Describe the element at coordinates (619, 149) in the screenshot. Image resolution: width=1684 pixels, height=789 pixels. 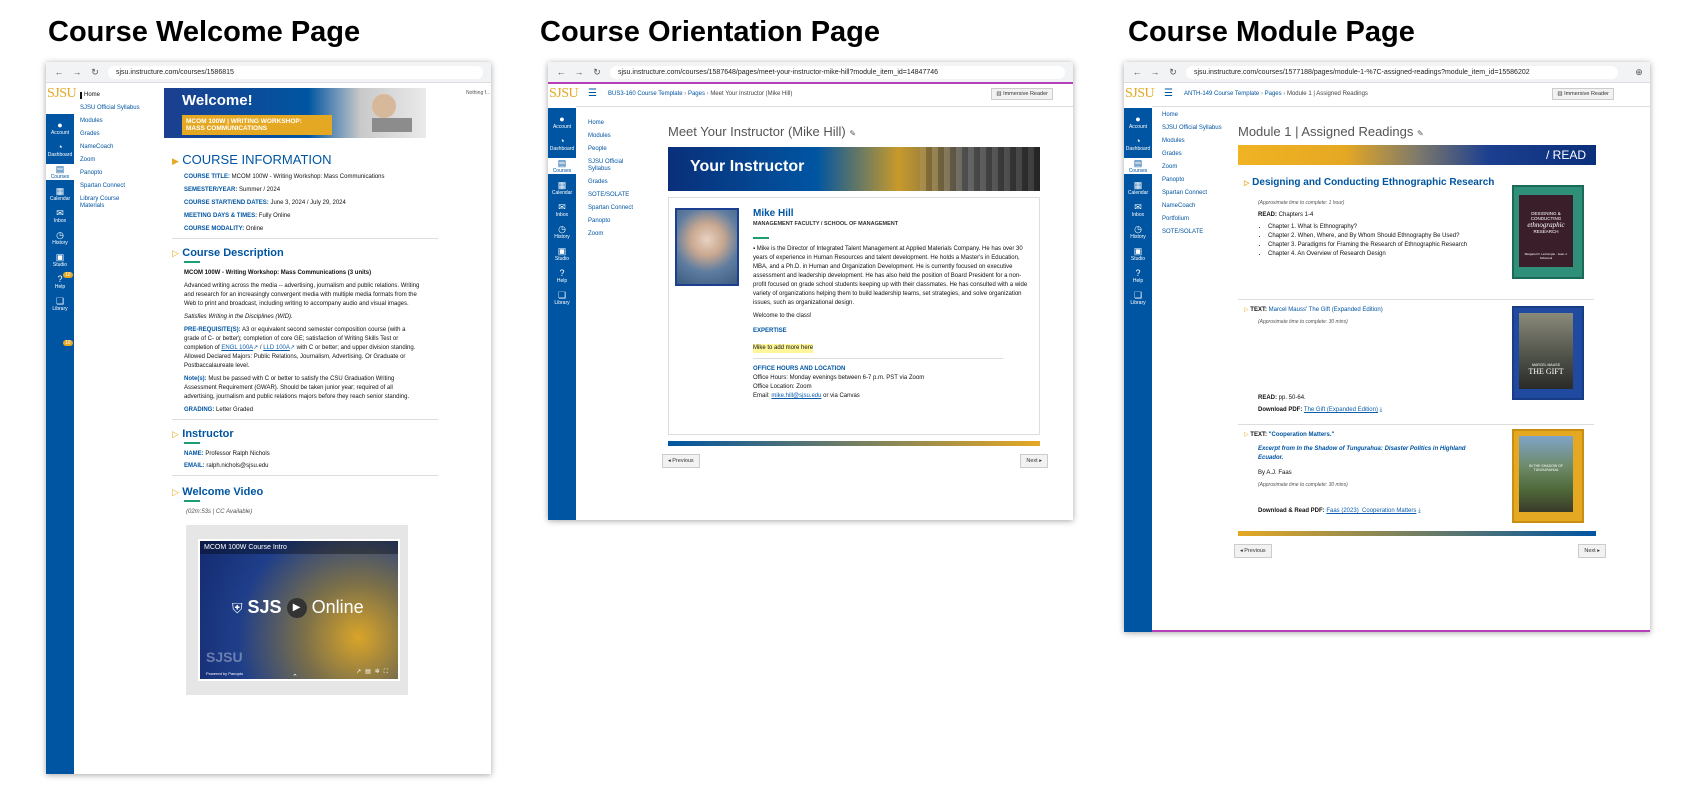
I see `course-nav-people: People` at that location.